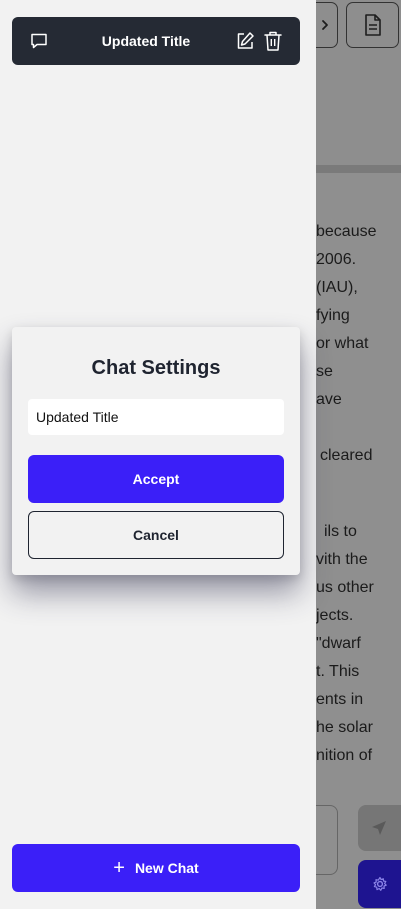 This screenshot has width=401, height=909. What do you see at coordinates (156, 368) in the screenshot?
I see `dialog-title: Chat Settings` at bounding box center [156, 368].